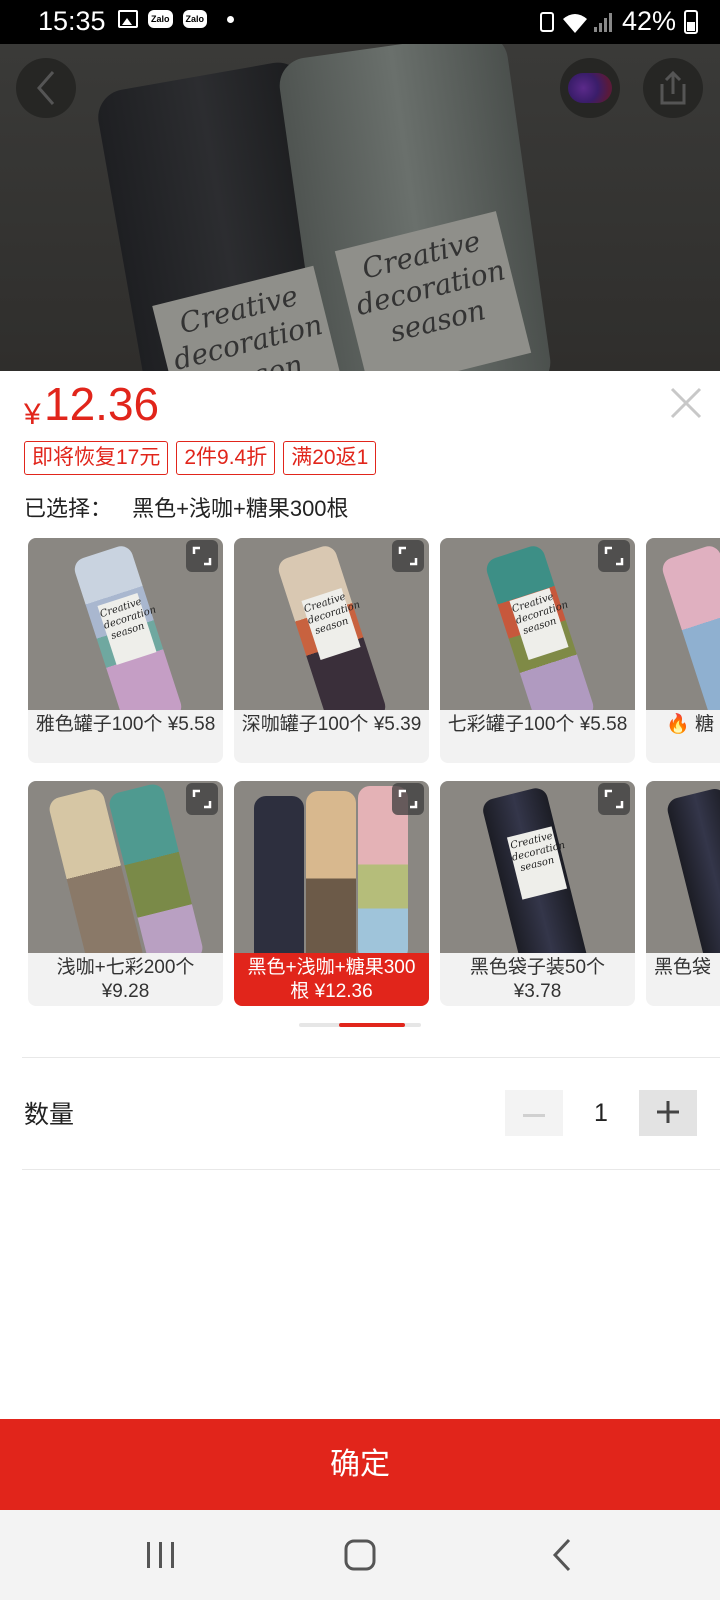 This screenshot has width=720, height=1600. I want to click on variant-caption: 黑色袋子装50个 ¥3.78, so click(537, 979).